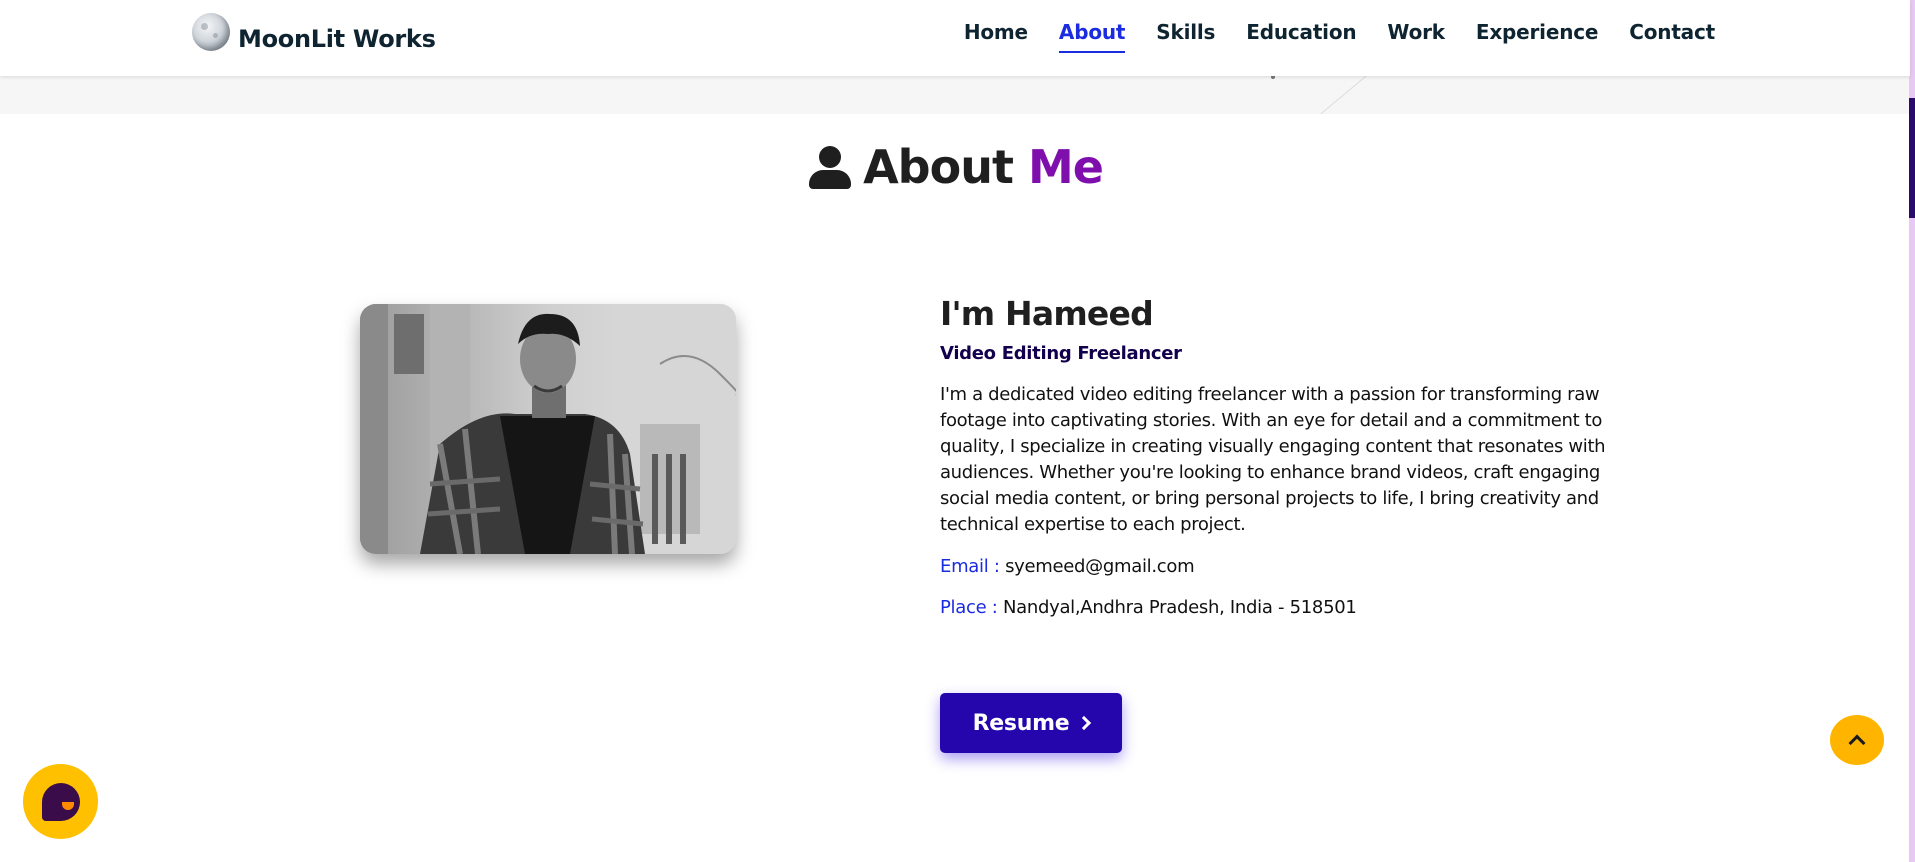 The height and width of the screenshot is (862, 1915). Describe the element at coordinates (1084, 723) in the screenshot. I see `chevron-right-icon` at that location.